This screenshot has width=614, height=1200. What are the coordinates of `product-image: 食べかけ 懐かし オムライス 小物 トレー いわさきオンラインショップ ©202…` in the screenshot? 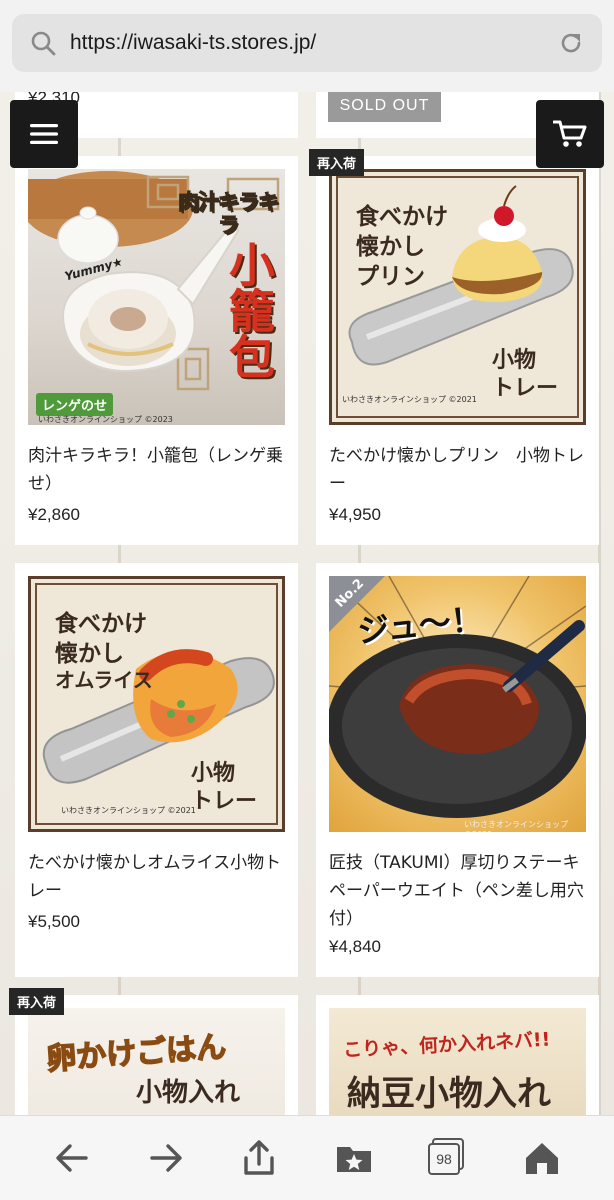 It's located at (156, 704).